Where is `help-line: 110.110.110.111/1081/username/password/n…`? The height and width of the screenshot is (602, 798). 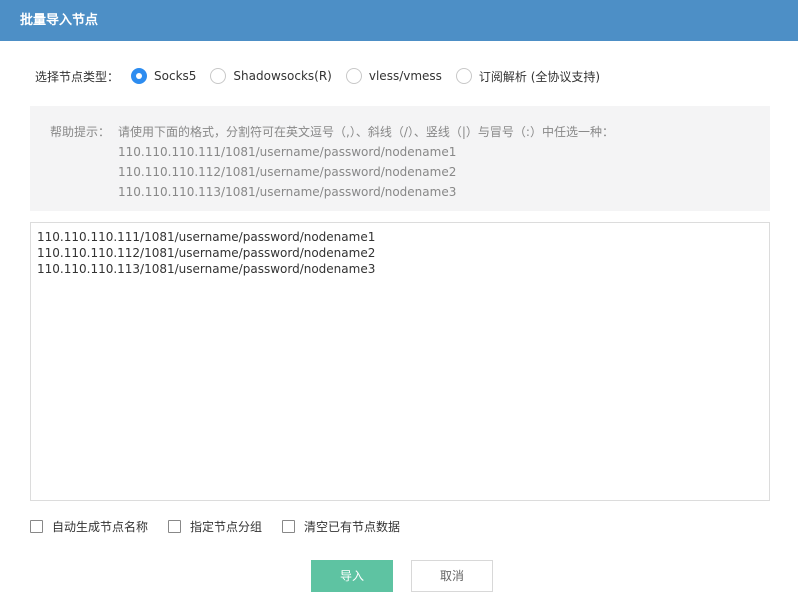
help-line: 110.110.110.111/1081/username/password/n… is located at coordinates (287, 152).